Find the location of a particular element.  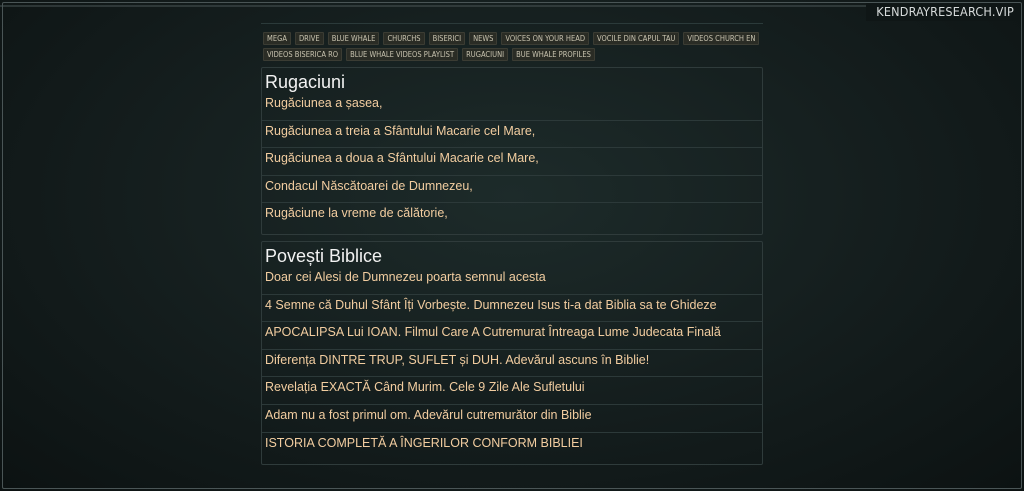

nav-tag-mega: MEGA is located at coordinates (277, 38).